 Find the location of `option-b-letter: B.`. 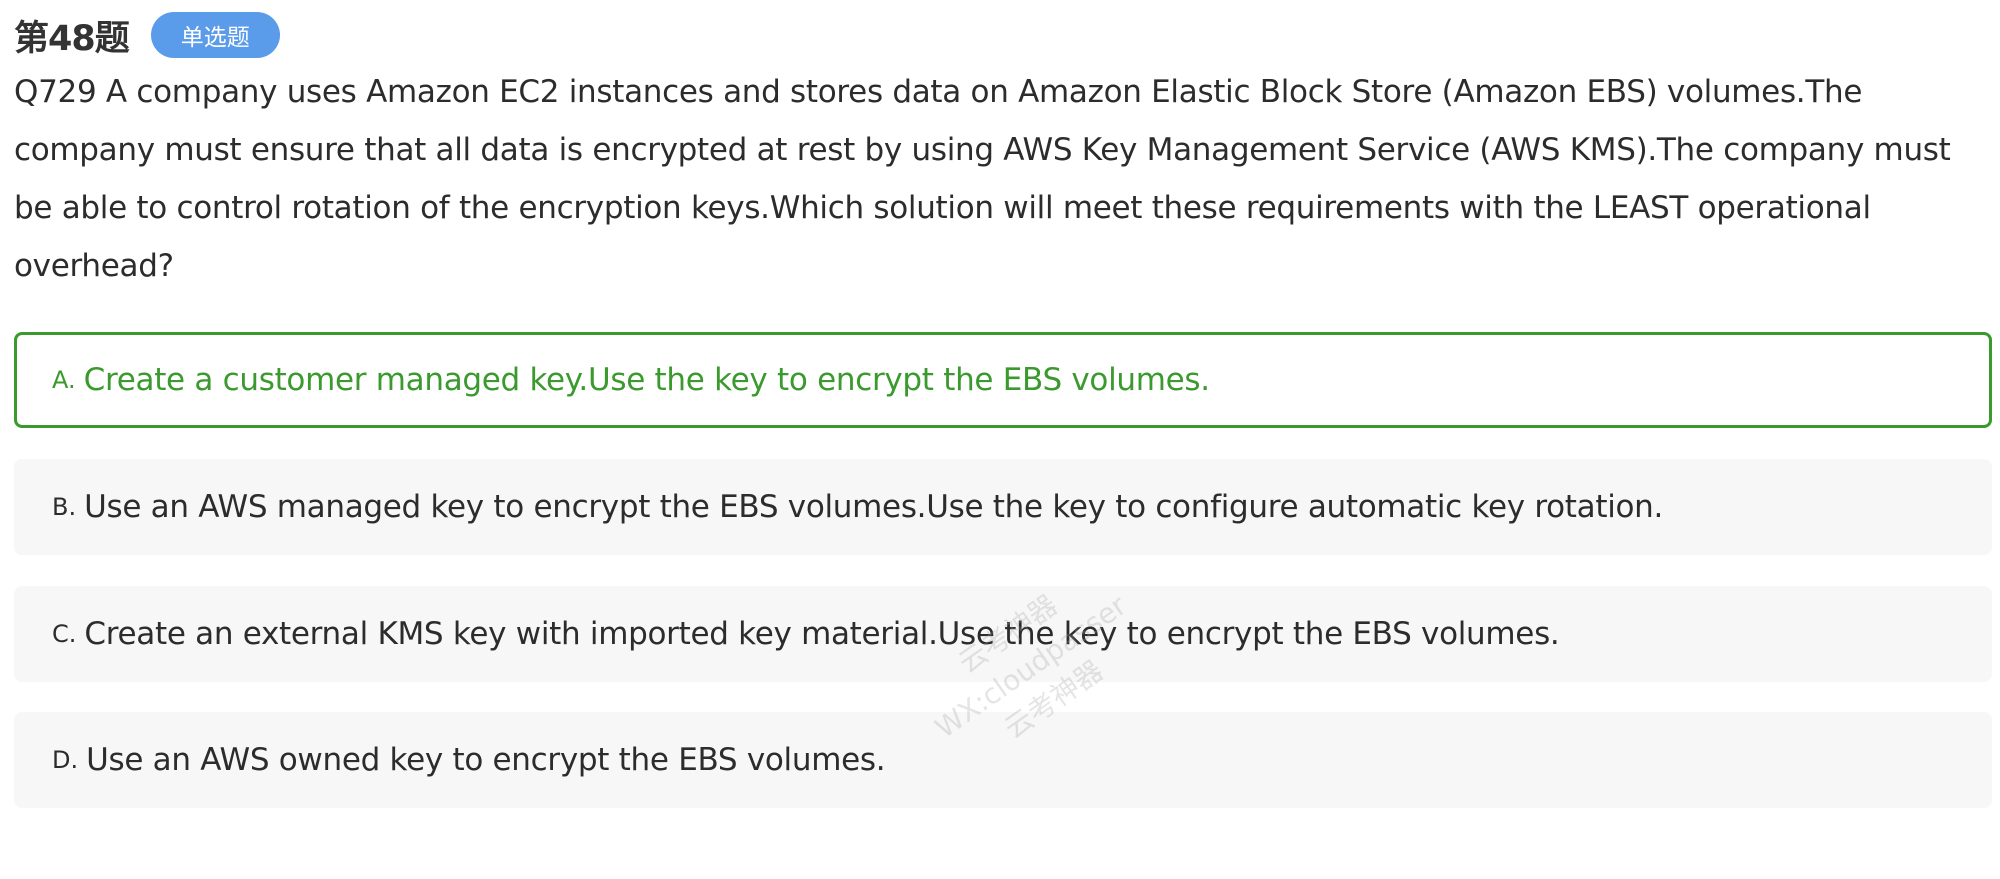

option-b-letter: B. is located at coordinates (64, 507).